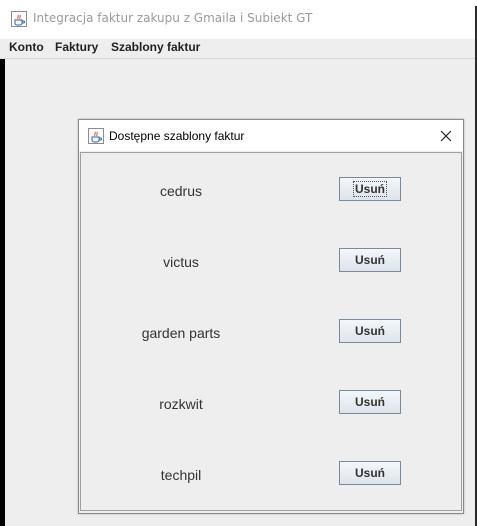 The image size is (477, 526). What do you see at coordinates (271, 481) in the screenshot?
I see `template-row: techpil Usuń` at bounding box center [271, 481].